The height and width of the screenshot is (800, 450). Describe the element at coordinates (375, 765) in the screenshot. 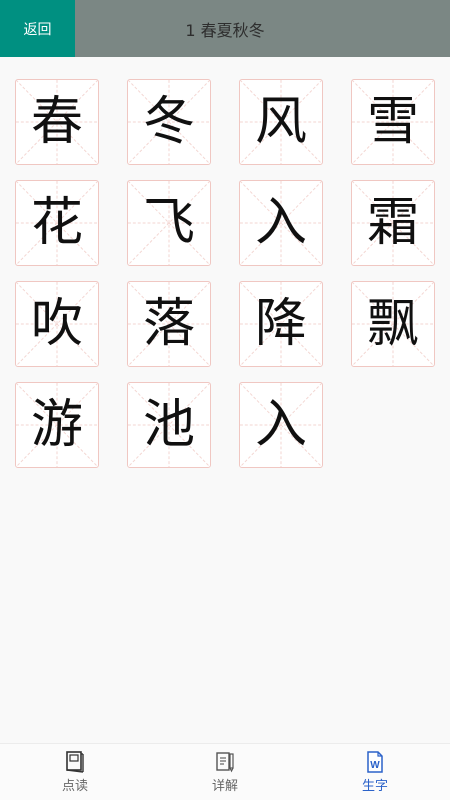

I see `svg-text: W` at that location.